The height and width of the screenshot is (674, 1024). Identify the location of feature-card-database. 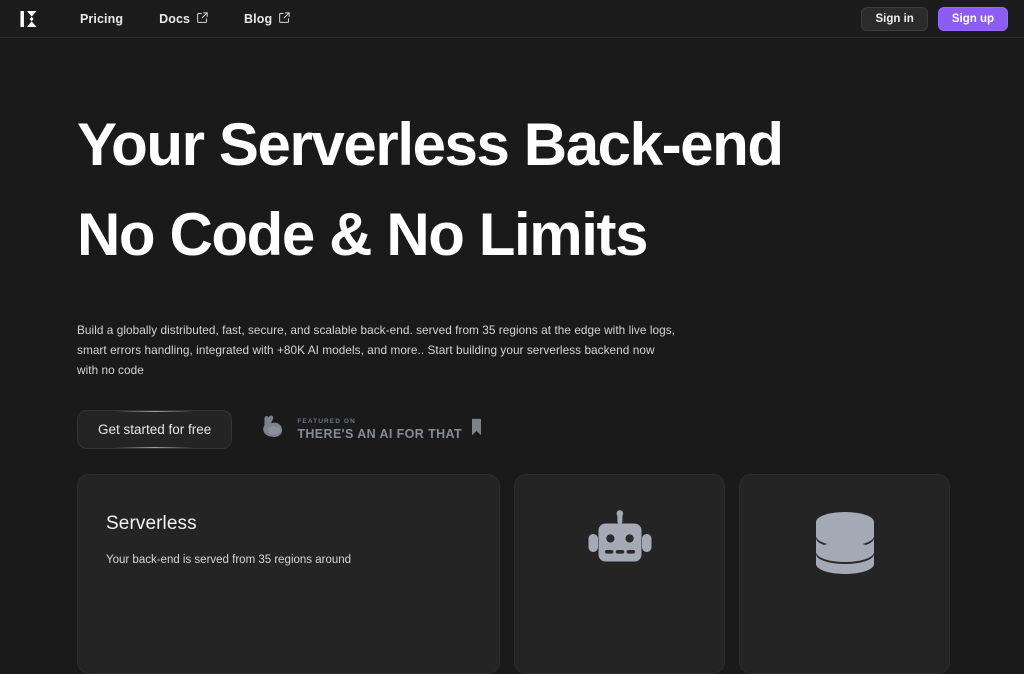
(844, 574).